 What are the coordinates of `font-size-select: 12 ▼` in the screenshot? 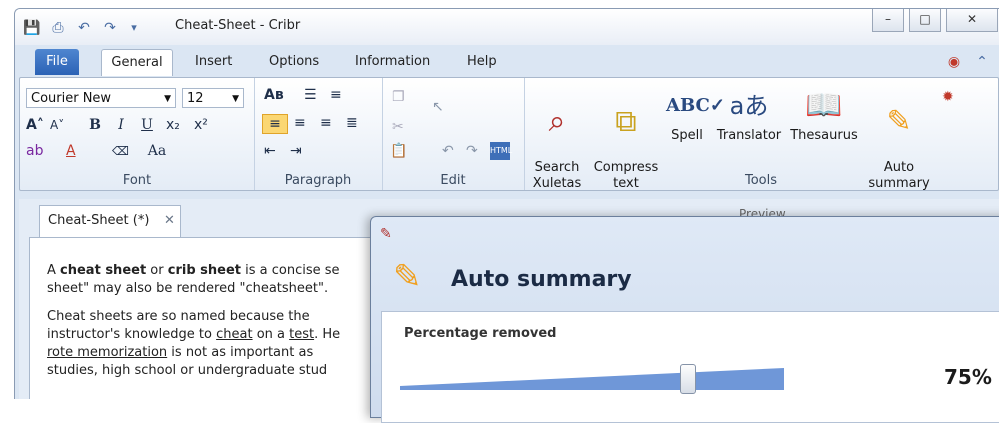 It's located at (213, 98).